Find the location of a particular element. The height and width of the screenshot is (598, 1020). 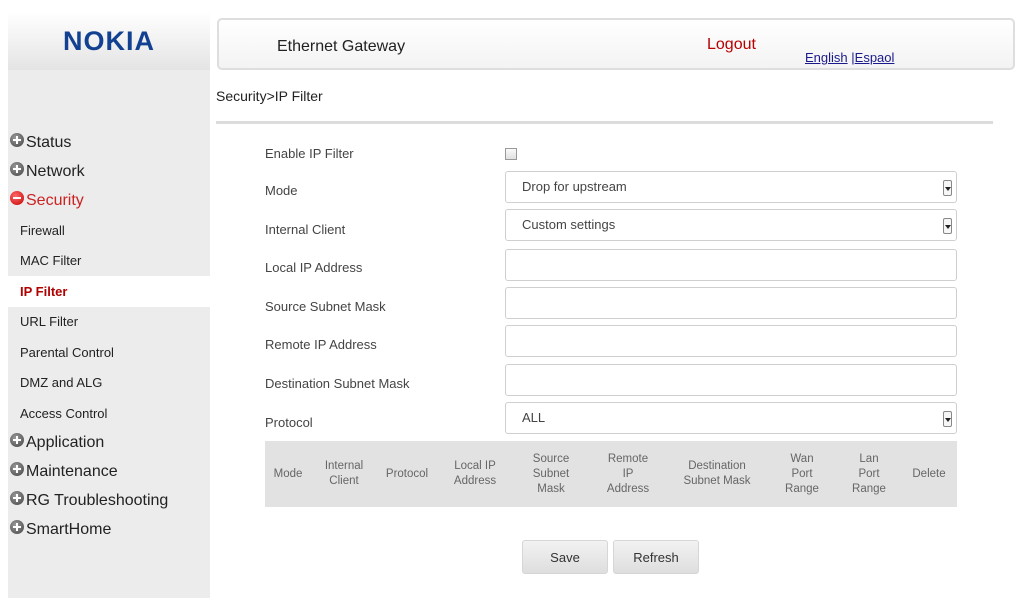

sidebar-item-security: Security is located at coordinates (109, 200).